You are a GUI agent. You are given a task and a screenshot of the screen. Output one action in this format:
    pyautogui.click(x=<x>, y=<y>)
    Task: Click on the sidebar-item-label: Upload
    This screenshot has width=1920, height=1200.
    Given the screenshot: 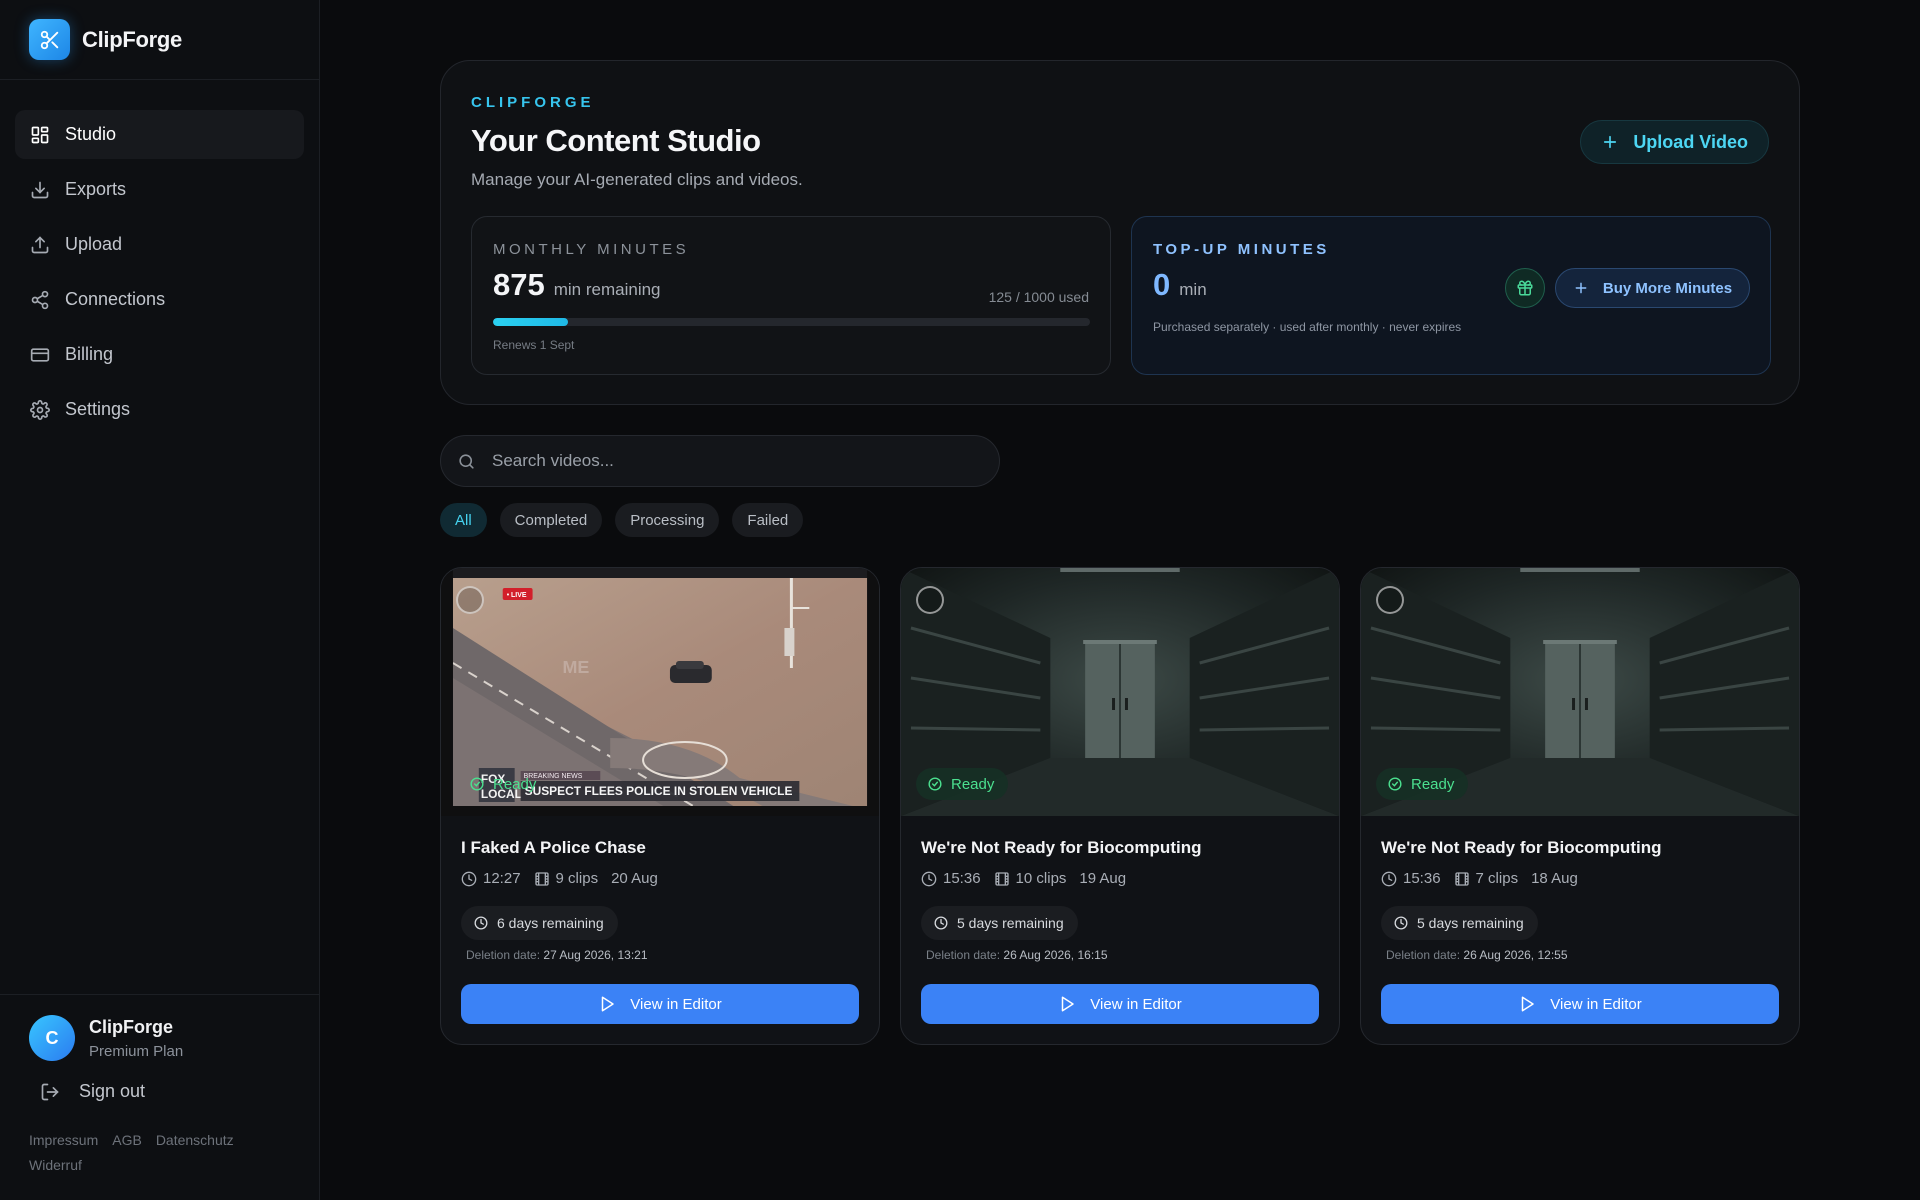 What is the action you would take?
    pyautogui.click(x=94, y=244)
    